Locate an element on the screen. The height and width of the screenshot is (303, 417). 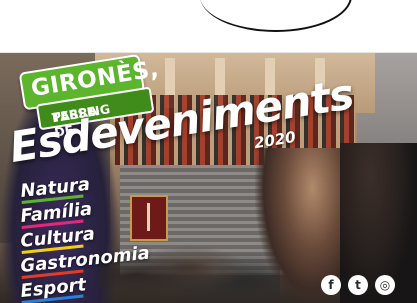
facebook-icon: f is located at coordinates (331, 285).